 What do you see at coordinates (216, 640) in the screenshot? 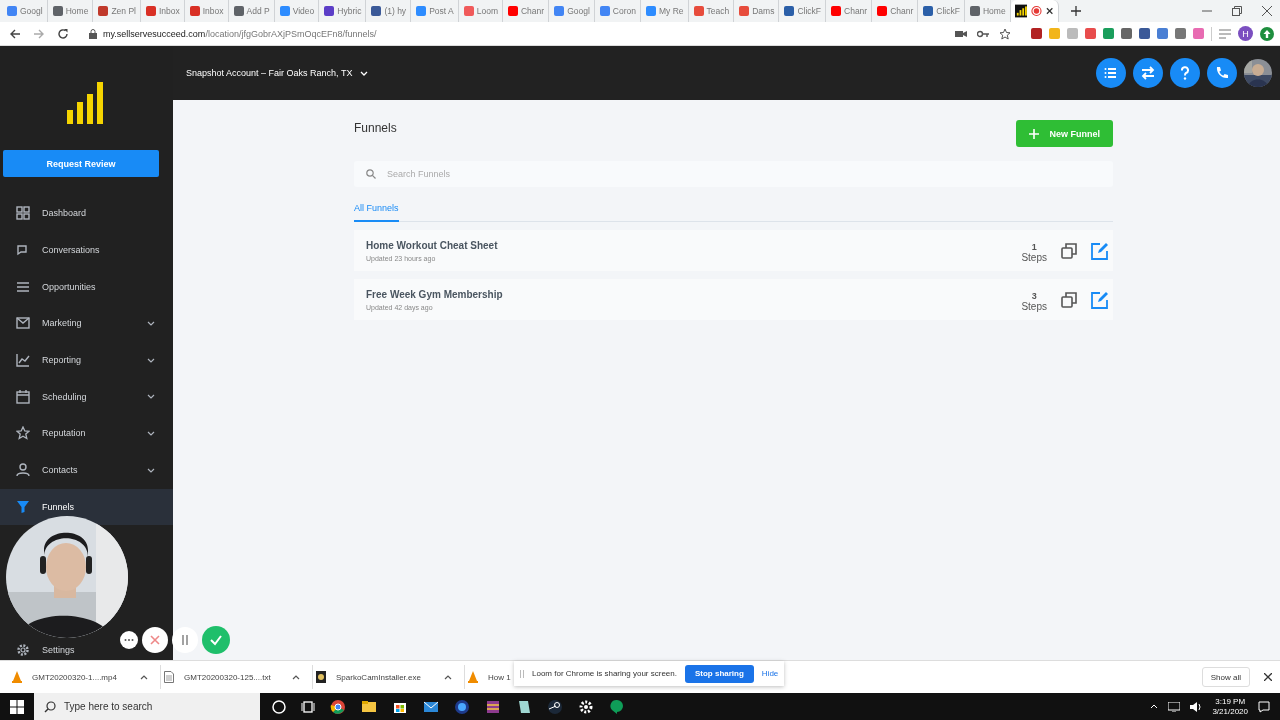
I see `check-icon` at bounding box center [216, 640].